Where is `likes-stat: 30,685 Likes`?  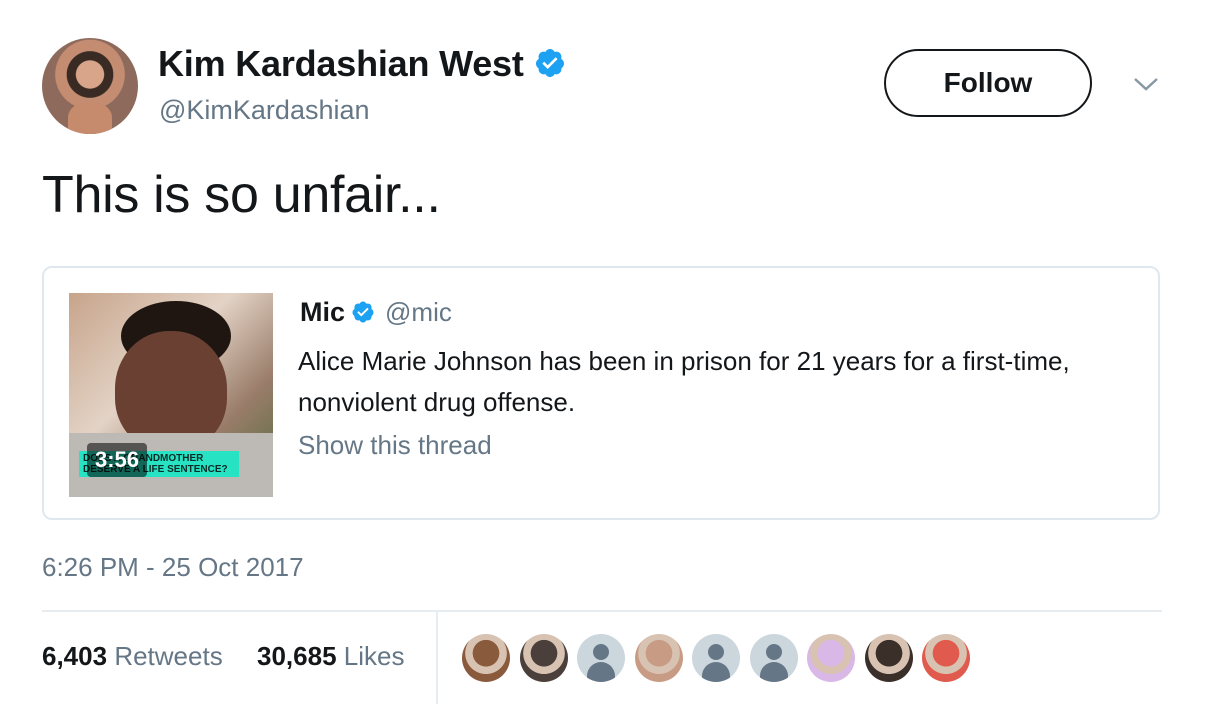 likes-stat: 30,685 Likes is located at coordinates (330, 656).